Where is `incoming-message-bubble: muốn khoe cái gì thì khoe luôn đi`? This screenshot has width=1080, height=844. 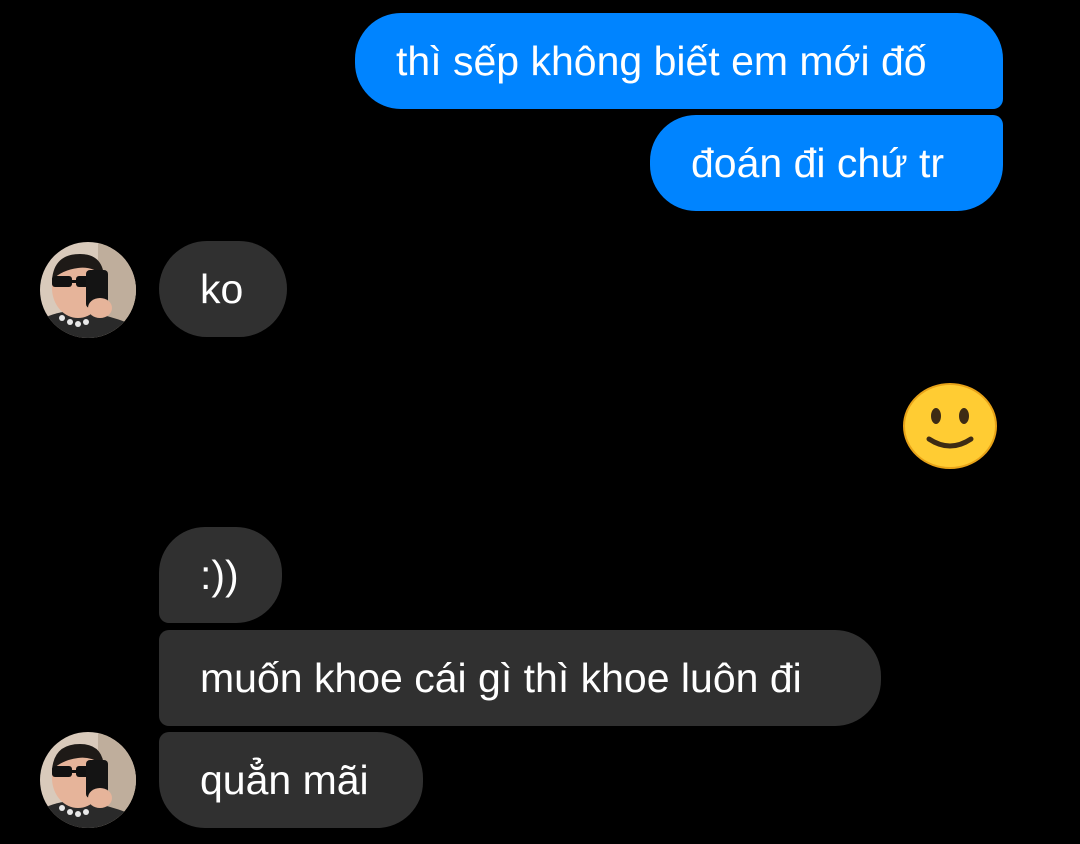
incoming-message-bubble: muốn khoe cái gì thì khoe luôn đi is located at coordinates (520, 678).